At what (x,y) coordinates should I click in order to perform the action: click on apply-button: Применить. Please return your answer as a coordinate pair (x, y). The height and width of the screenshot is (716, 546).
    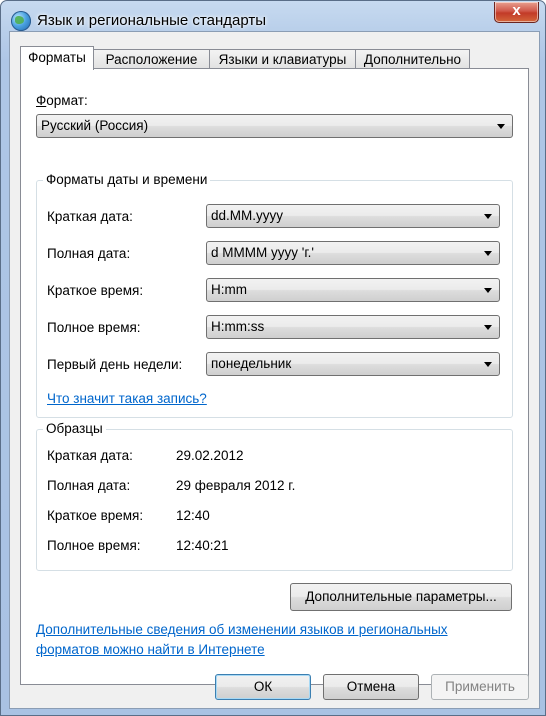
    Looking at the image, I should click on (480, 687).